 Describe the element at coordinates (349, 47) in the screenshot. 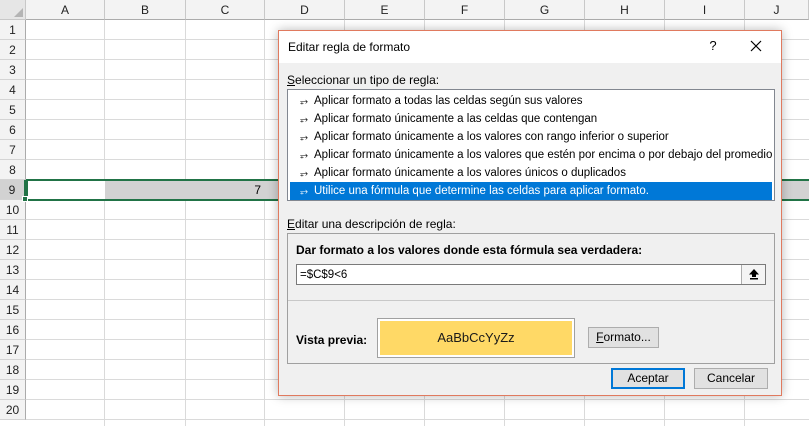

I see `dialog-title: Editar regla de formato` at that location.